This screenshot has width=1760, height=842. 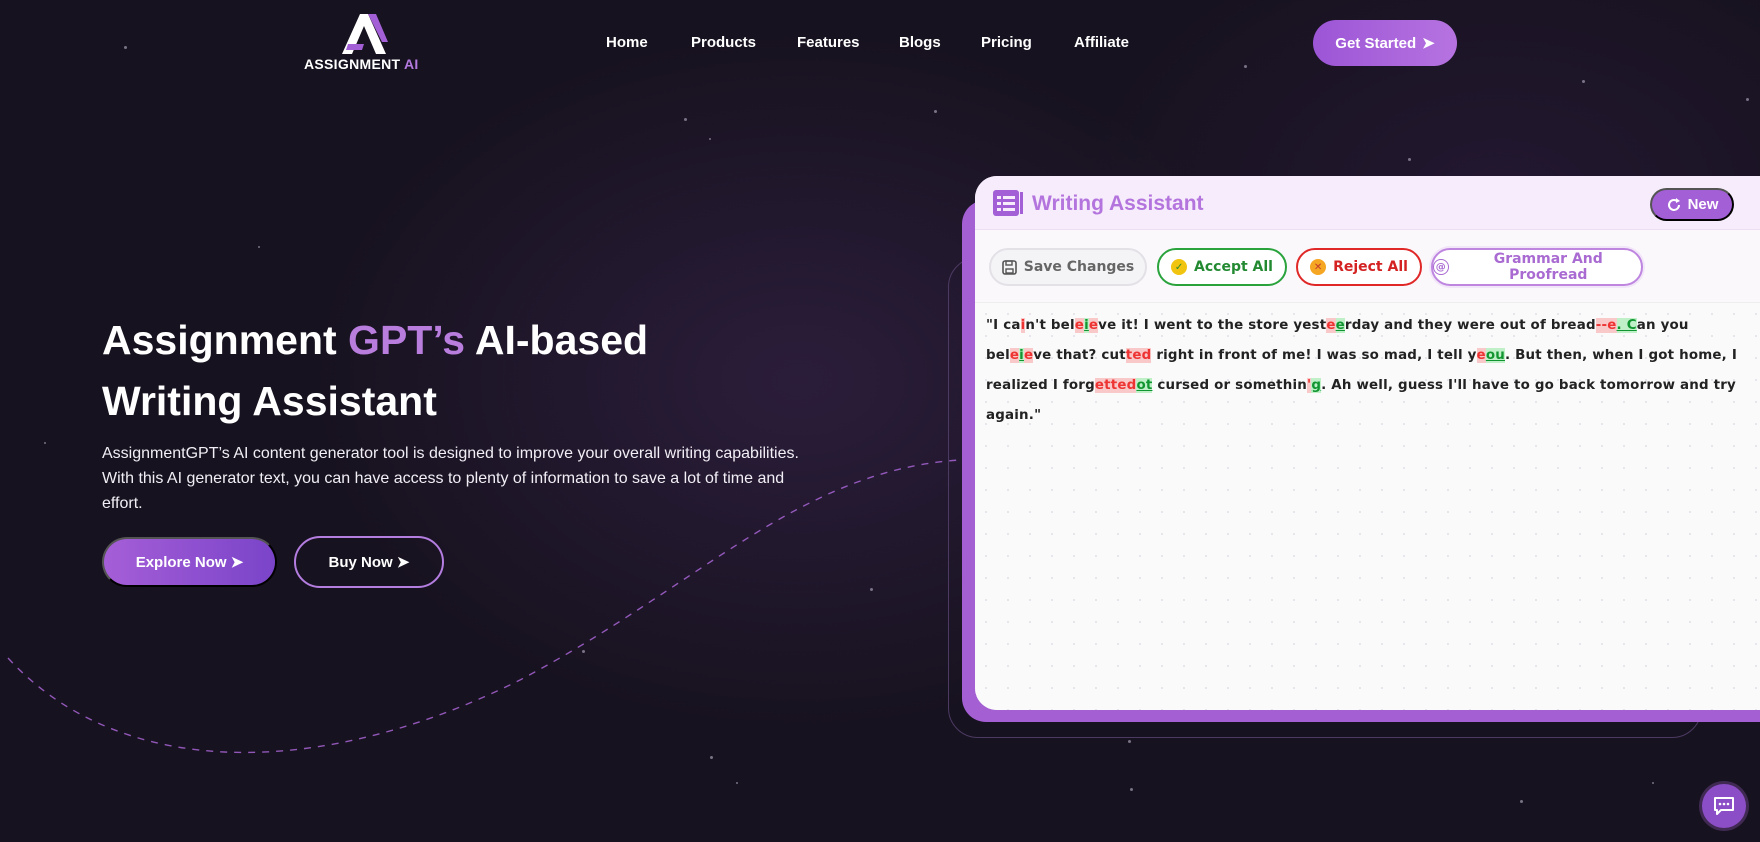 What do you see at coordinates (1050, 325) in the screenshot?
I see `text-segment: n't bel` at bounding box center [1050, 325].